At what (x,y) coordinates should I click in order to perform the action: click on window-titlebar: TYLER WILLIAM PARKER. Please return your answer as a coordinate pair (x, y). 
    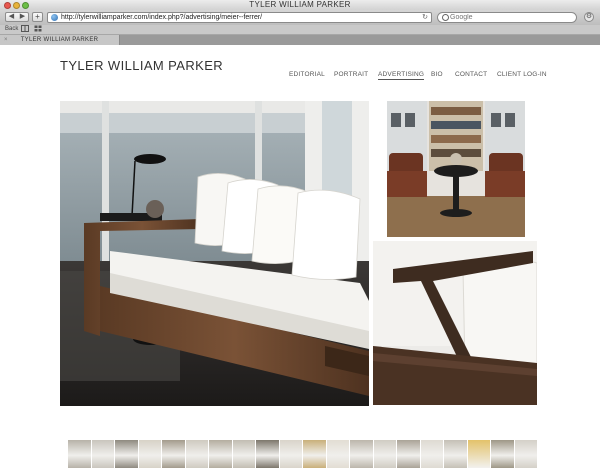
    Looking at the image, I should click on (300, 5).